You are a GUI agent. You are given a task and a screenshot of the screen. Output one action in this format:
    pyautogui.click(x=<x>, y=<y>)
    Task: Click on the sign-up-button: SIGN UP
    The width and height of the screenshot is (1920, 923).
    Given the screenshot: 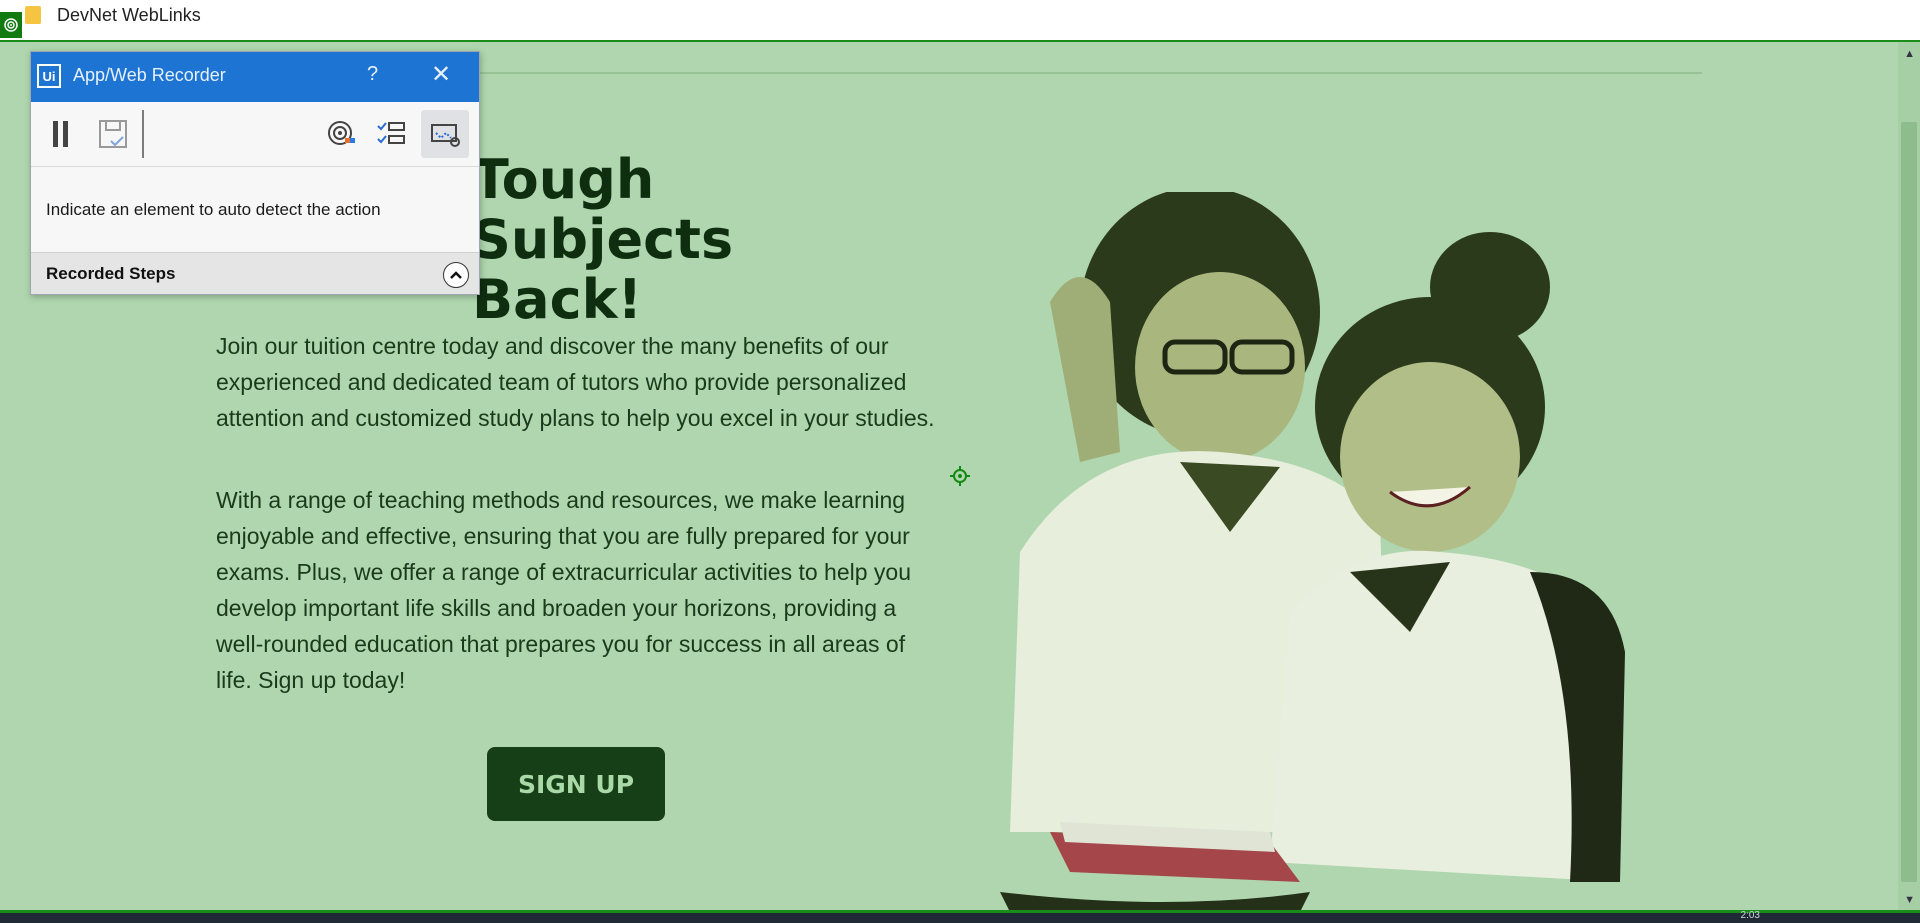 What is the action you would take?
    pyautogui.click(x=576, y=784)
    